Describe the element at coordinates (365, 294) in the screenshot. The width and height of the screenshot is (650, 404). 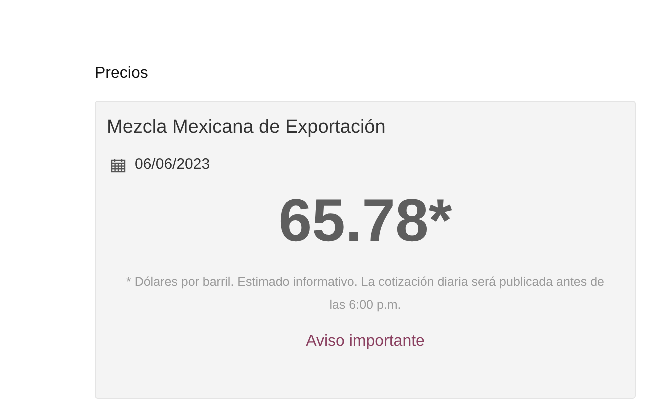
I see `price-note: * Dólares por barril. Estimado informativo. La cotización diaria será publicada antes de las 6:00 p.m.` at that location.